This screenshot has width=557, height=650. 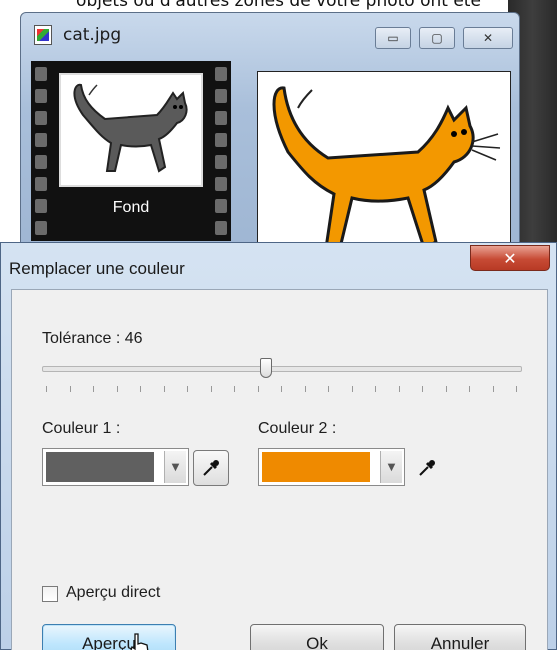 I want to click on viewer-title: cat.jpg, so click(x=92, y=35).